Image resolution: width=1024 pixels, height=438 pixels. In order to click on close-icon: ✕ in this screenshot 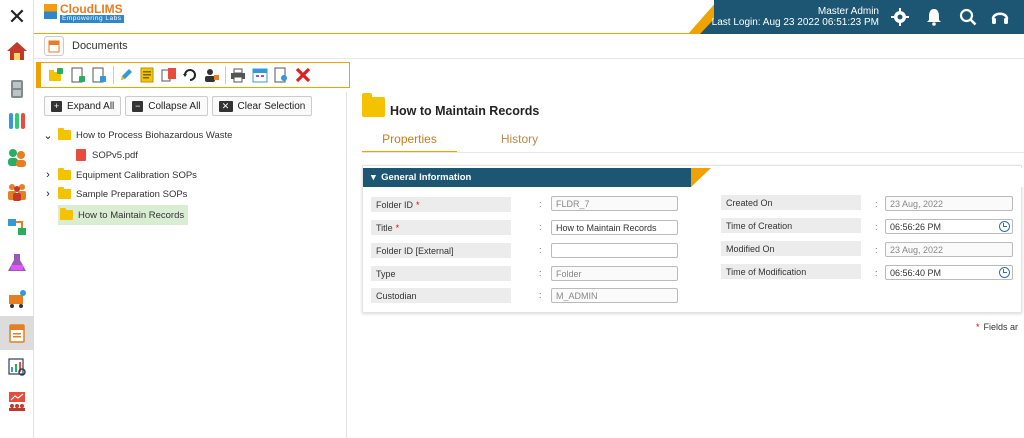, I will do `click(17, 17)`.